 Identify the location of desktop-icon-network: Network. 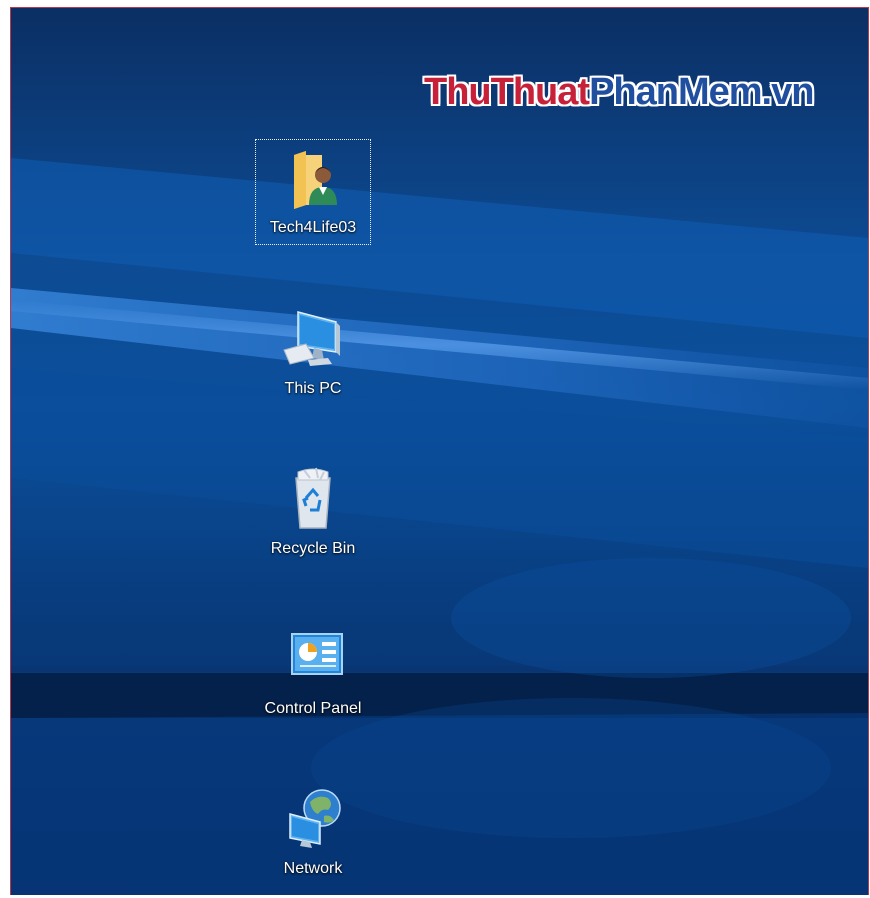
(313, 833).